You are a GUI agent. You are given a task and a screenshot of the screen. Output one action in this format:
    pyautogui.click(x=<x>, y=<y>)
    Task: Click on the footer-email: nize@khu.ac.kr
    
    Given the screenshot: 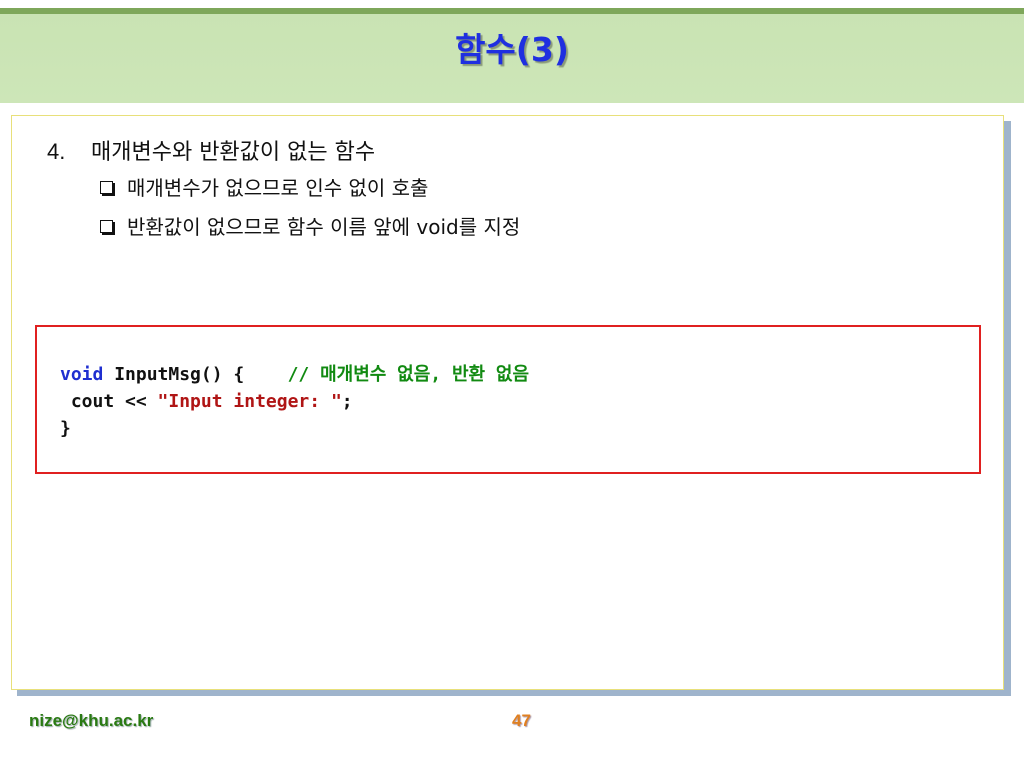 What is the action you would take?
    pyautogui.click(x=91, y=720)
    